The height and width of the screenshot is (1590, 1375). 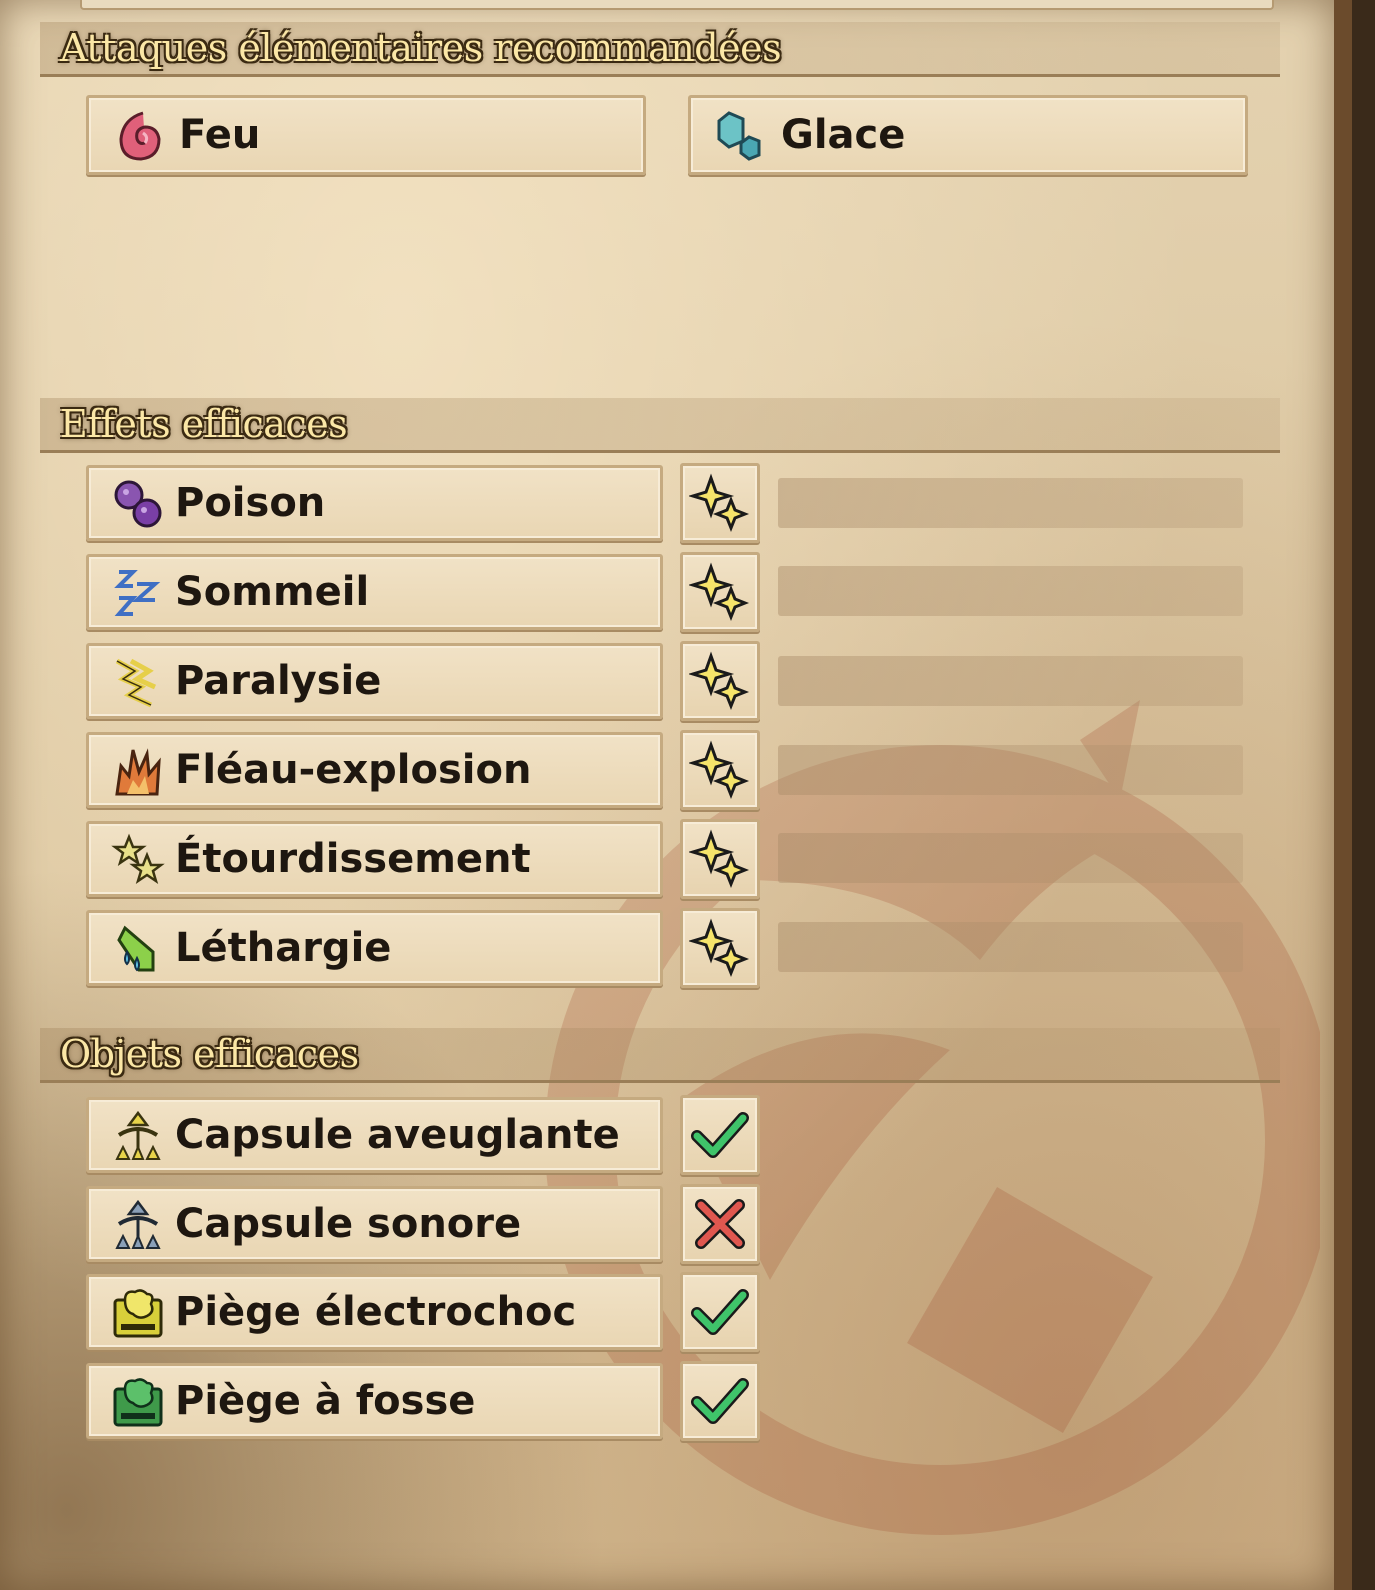 I want to click on section-elemental-header: Attaques élémentaires recommandées, so click(x=660, y=49).